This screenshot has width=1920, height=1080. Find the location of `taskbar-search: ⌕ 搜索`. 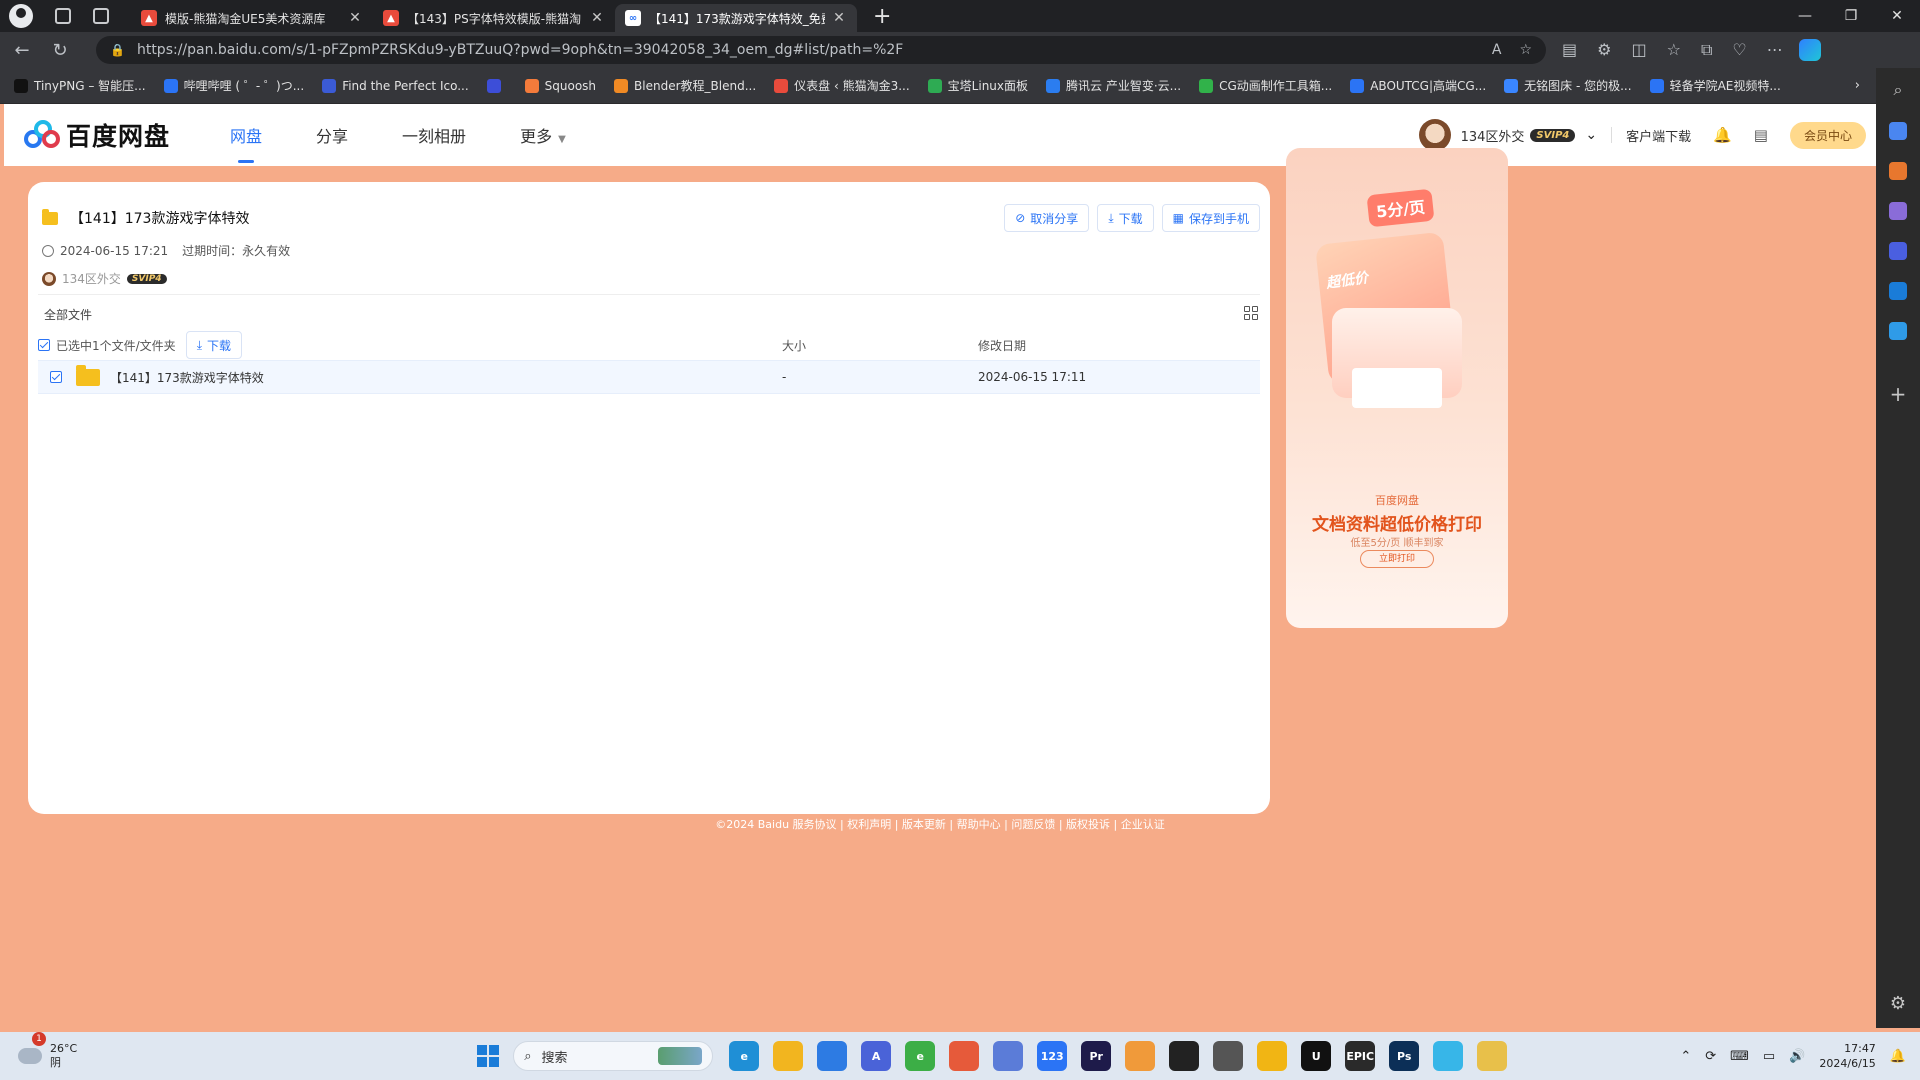

taskbar-search: ⌕ 搜索 is located at coordinates (613, 1056).